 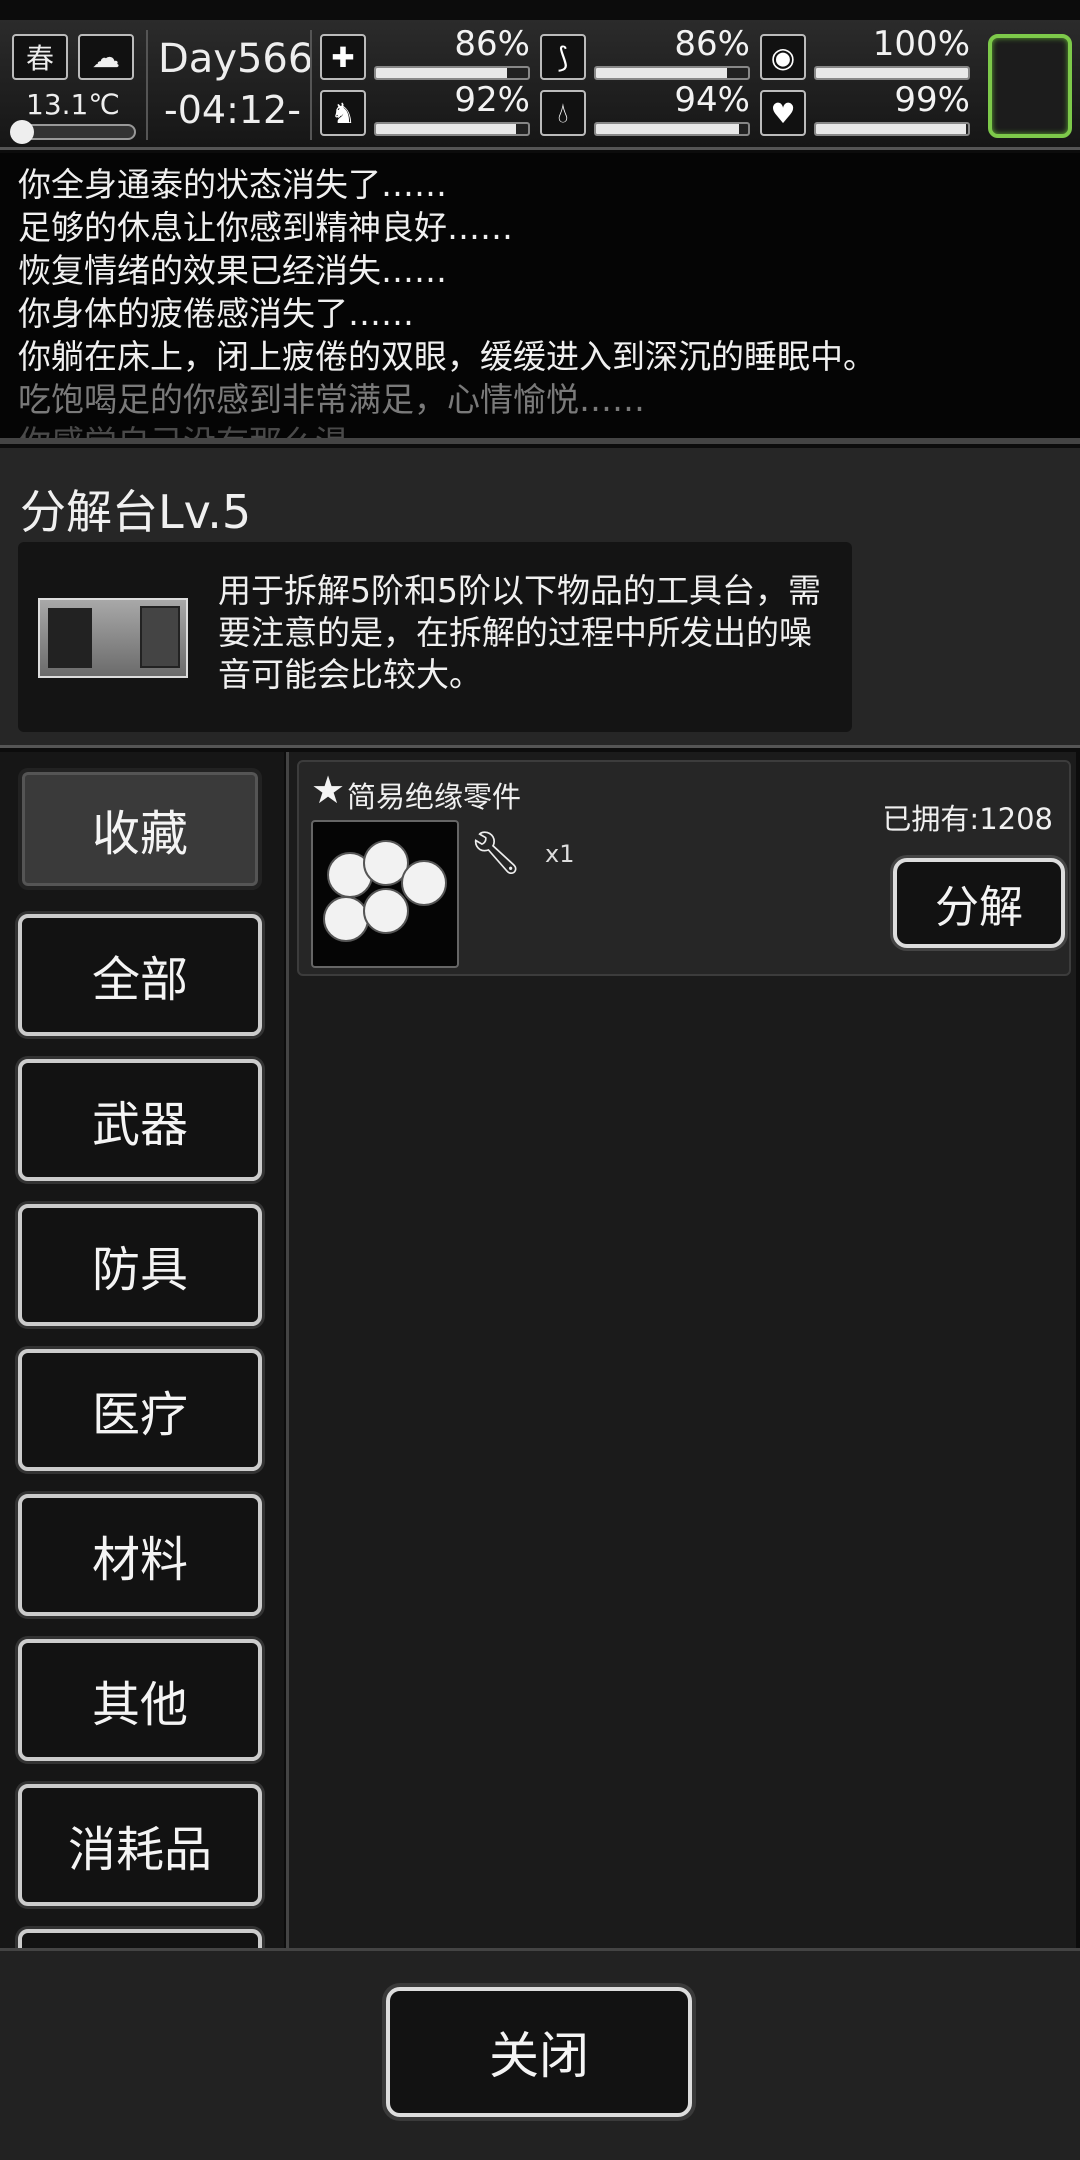 I want to click on category-more, so click(x=140, y=1938).